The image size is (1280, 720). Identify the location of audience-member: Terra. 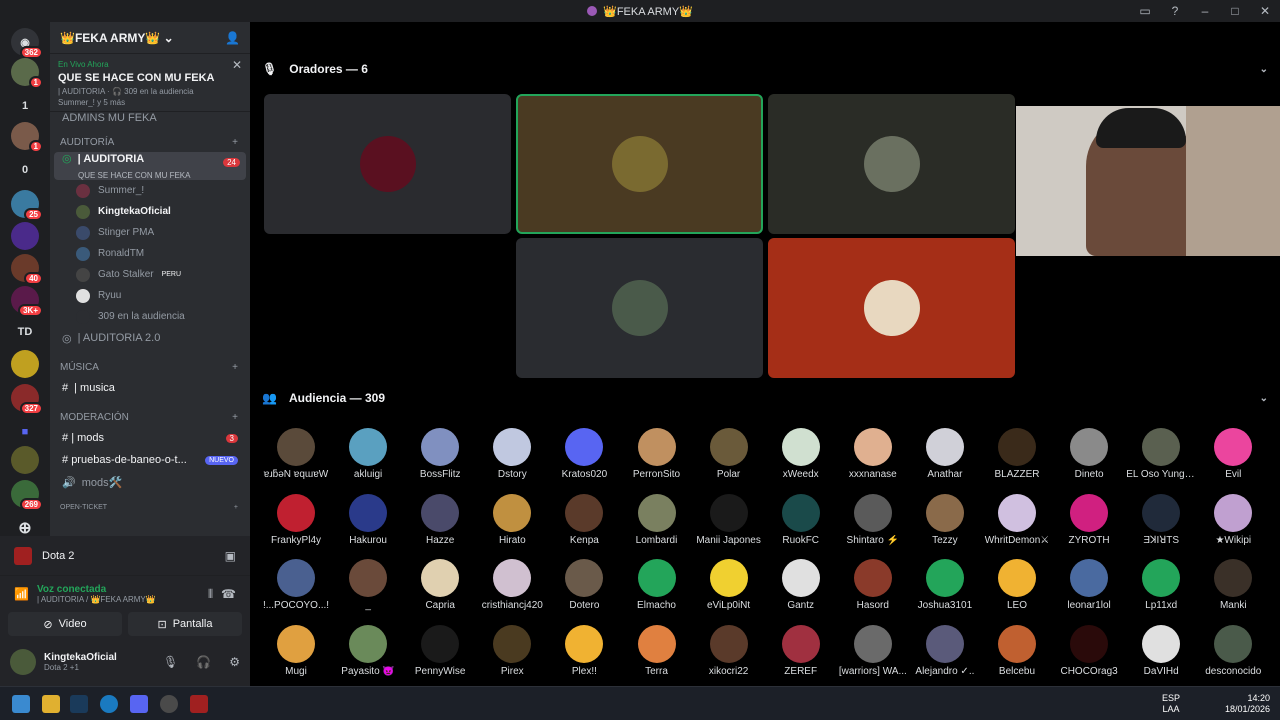
(657, 650).